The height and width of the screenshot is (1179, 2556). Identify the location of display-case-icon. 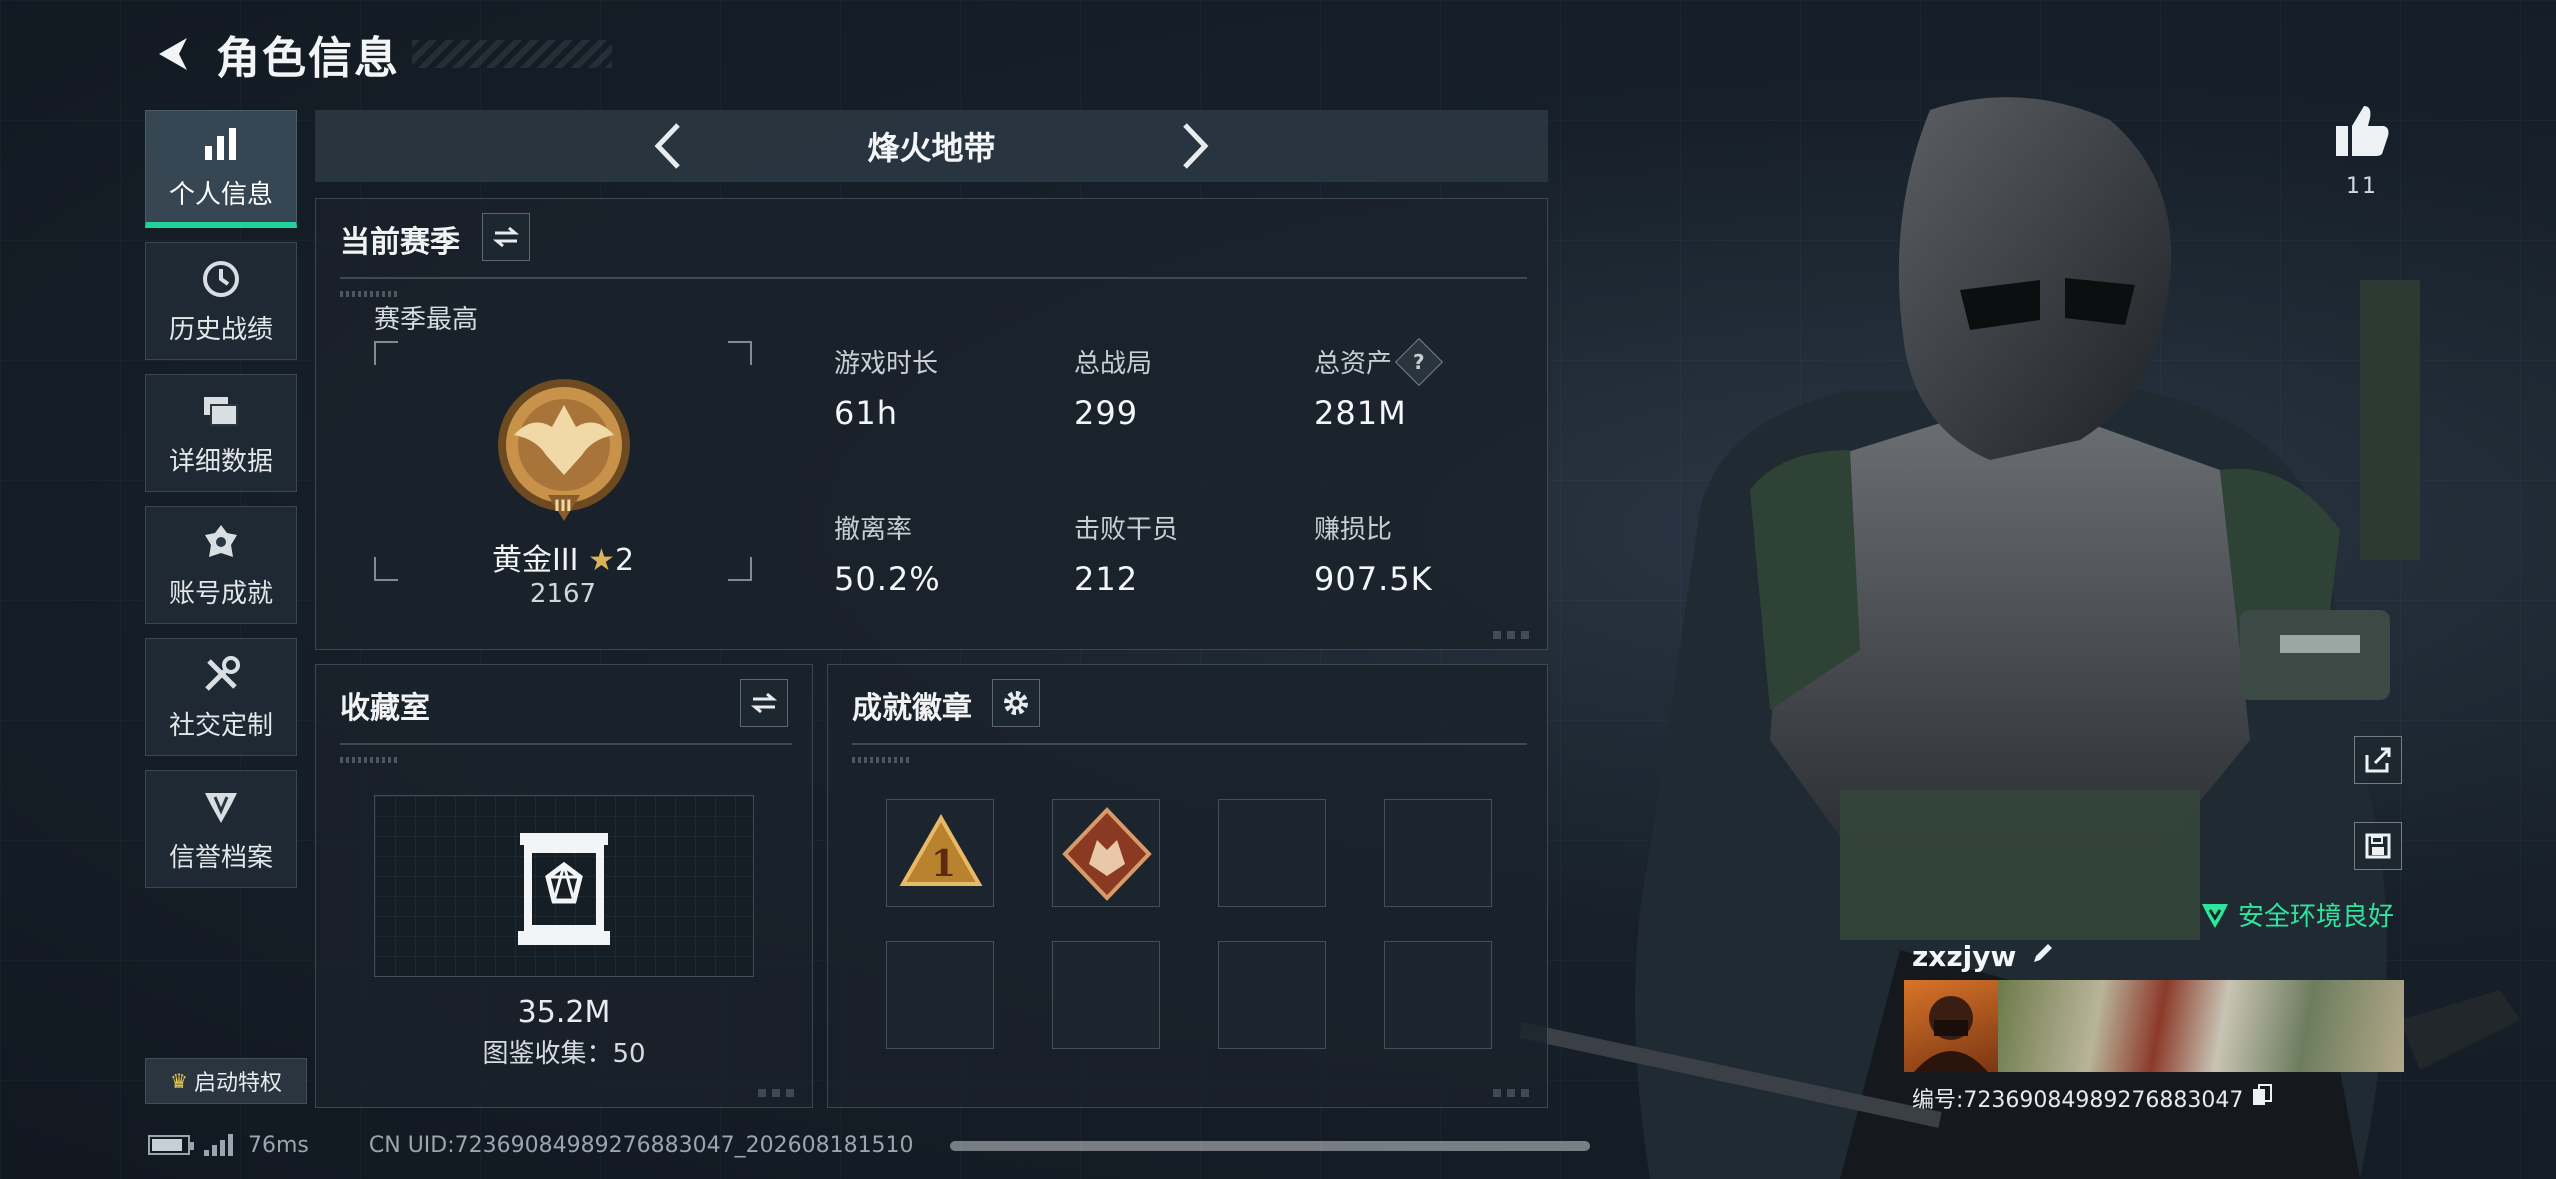
(564, 889).